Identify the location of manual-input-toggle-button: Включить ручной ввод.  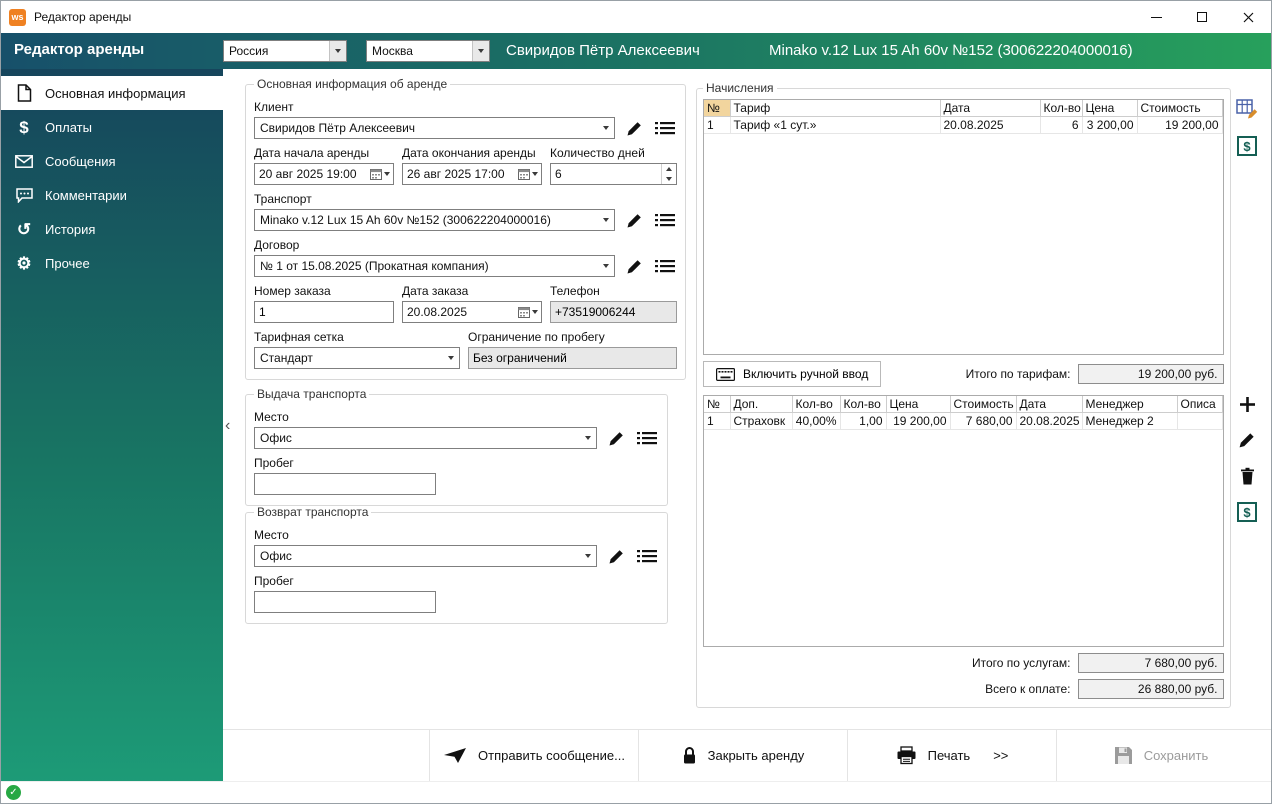
(792, 374).